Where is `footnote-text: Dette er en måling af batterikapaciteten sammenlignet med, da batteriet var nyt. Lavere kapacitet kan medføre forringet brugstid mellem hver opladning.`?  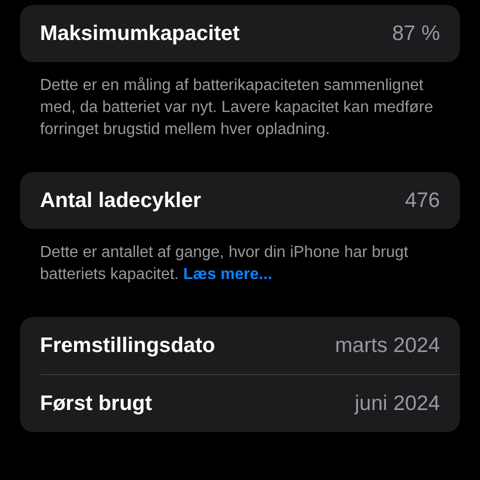
footnote-text: Dette er en måling af batterikapaciteten sammenlignet med, da batteriet var nyt. Lavere kapacitet kan medføre forringet brugstid mellem hver opladning. is located at coordinates (237, 108).